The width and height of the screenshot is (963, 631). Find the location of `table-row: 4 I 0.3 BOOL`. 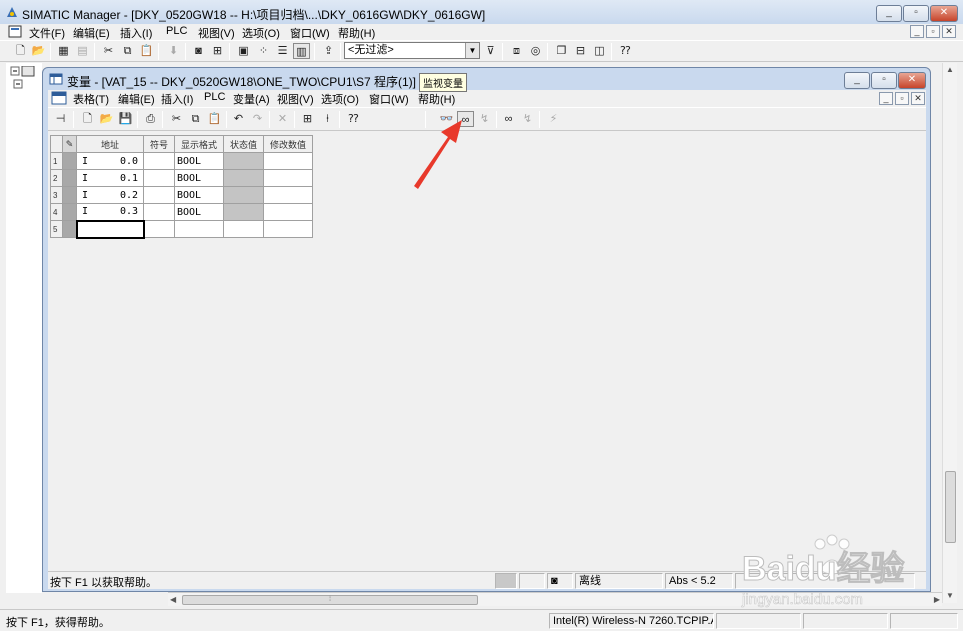

table-row: 4 I 0.3 BOOL is located at coordinates (181, 212).